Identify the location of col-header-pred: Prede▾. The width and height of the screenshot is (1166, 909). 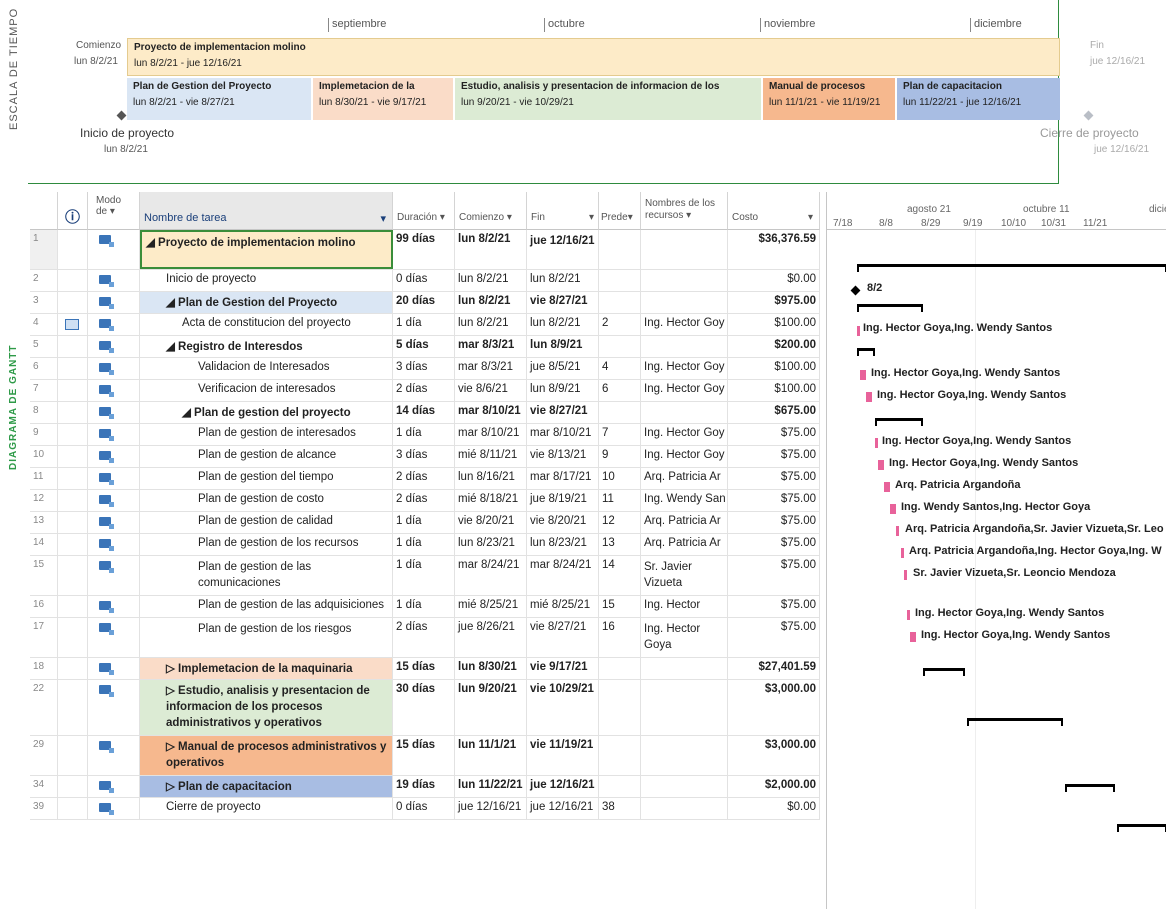
(620, 211).